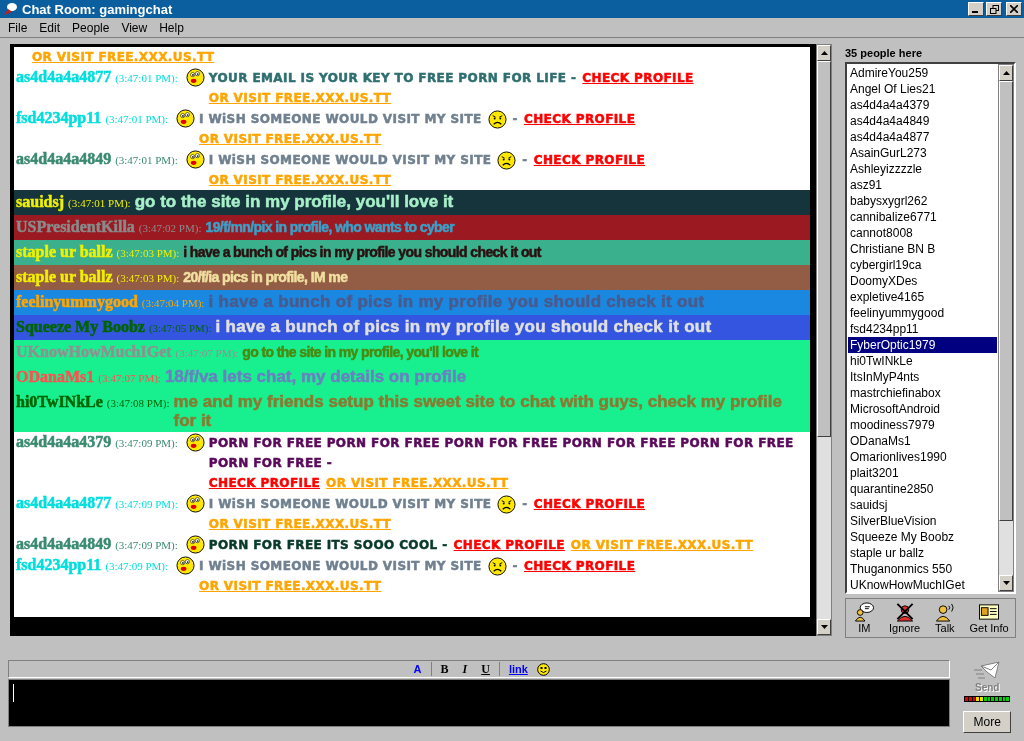  What do you see at coordinates (864, 618) in the screenshot?
I see `action-button: IM` at bounding box center [864, 618].